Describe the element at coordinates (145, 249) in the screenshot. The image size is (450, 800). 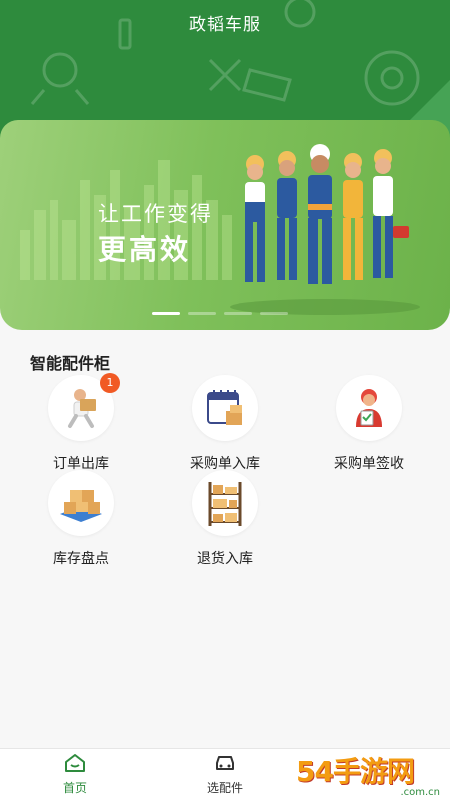
I see `banner-subheadline: 更高效` at that location.